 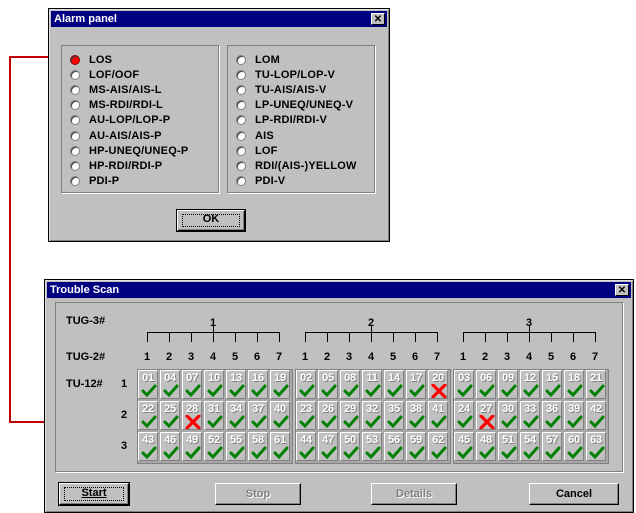 I want to click on channel-cell: 41, so click(x=438, y=415).